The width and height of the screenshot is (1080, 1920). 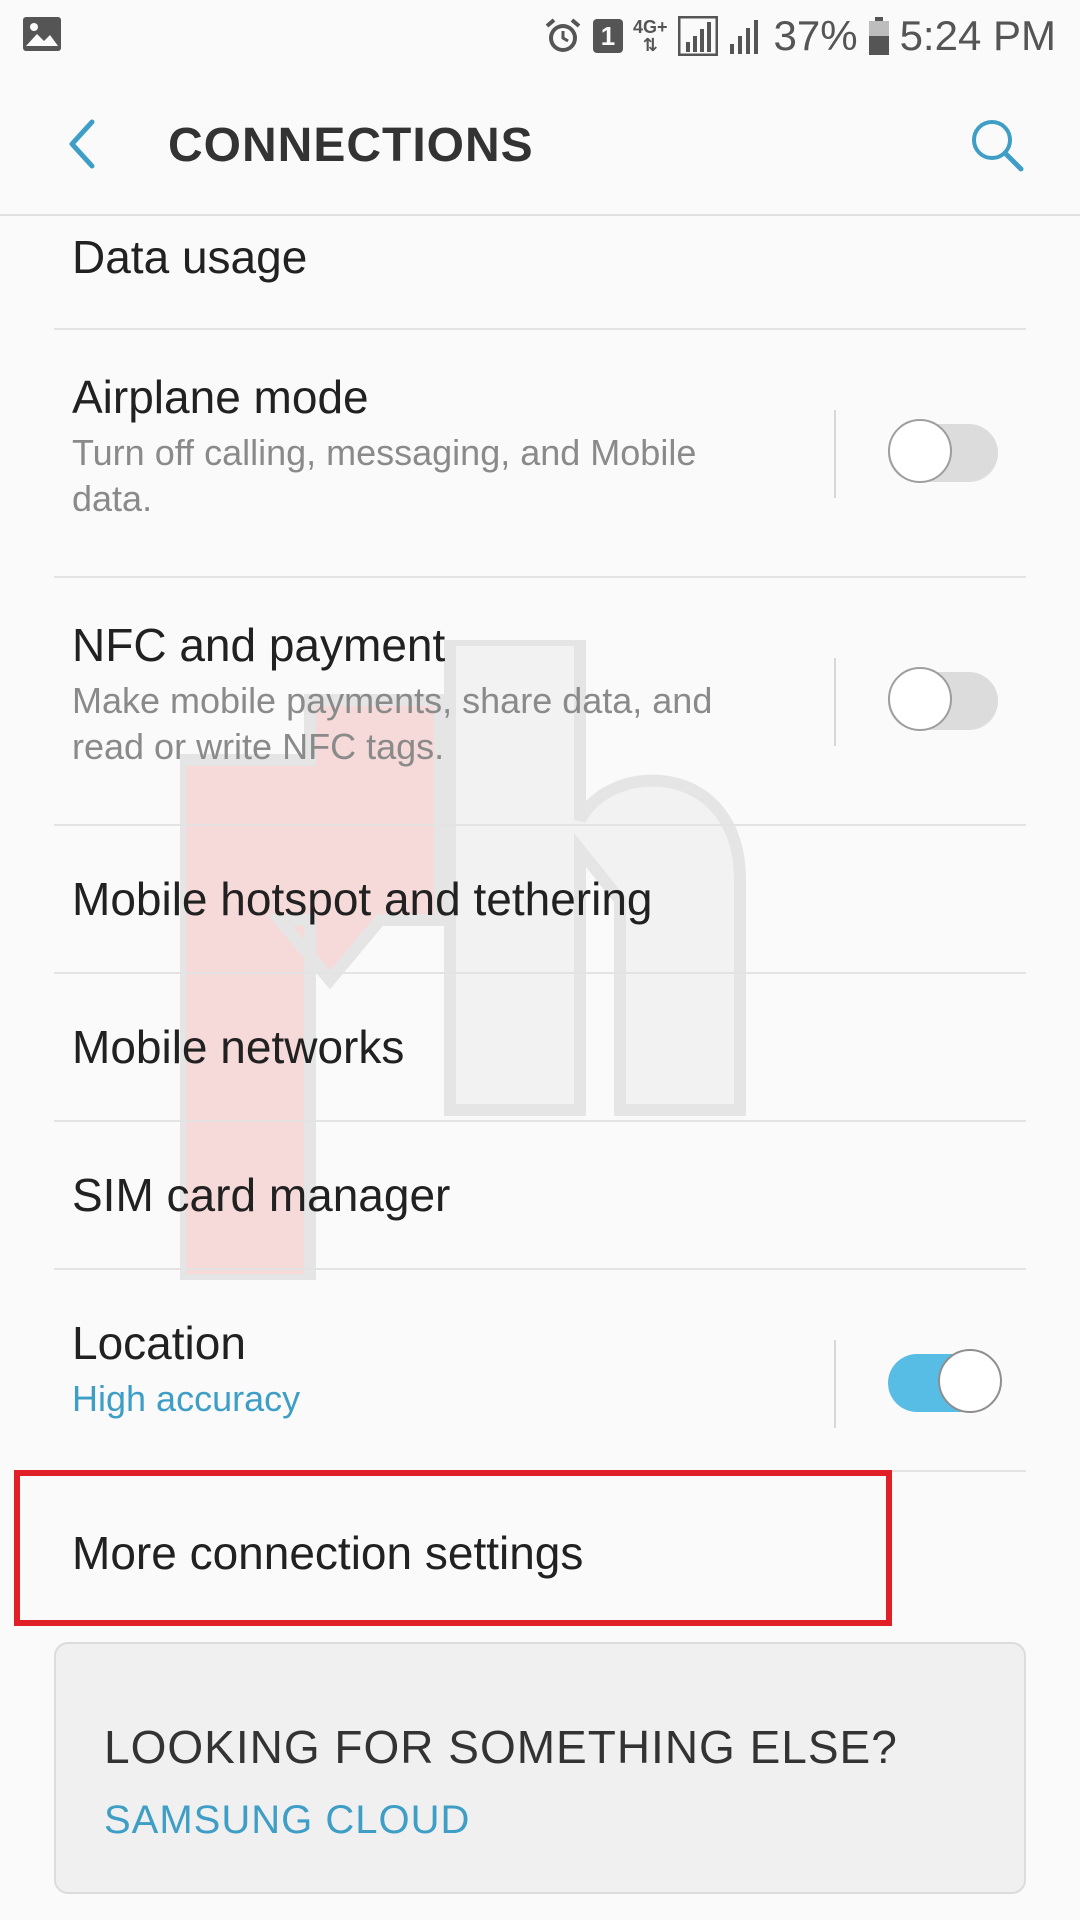 I want to click on gallery-icon, so click(x=42, y=34).